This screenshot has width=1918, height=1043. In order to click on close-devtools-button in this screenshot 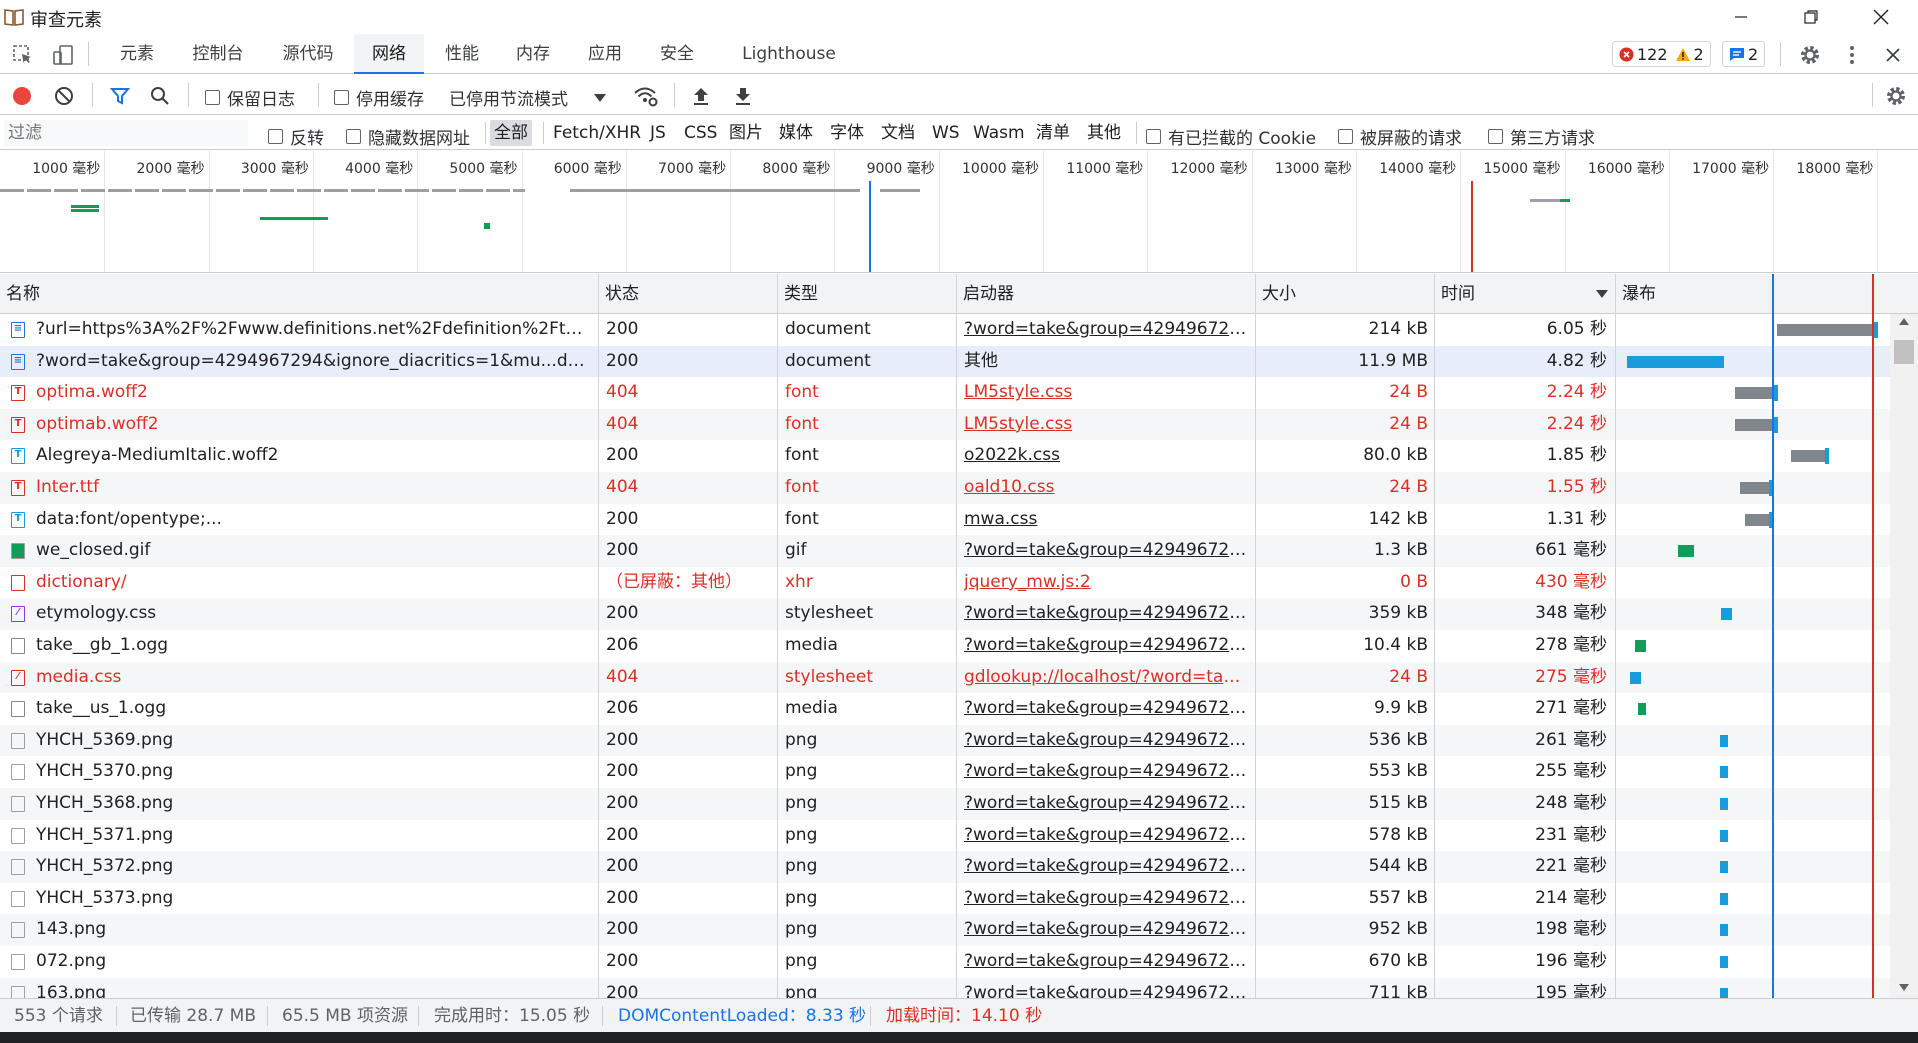, I will do `click(1893, 55)`.